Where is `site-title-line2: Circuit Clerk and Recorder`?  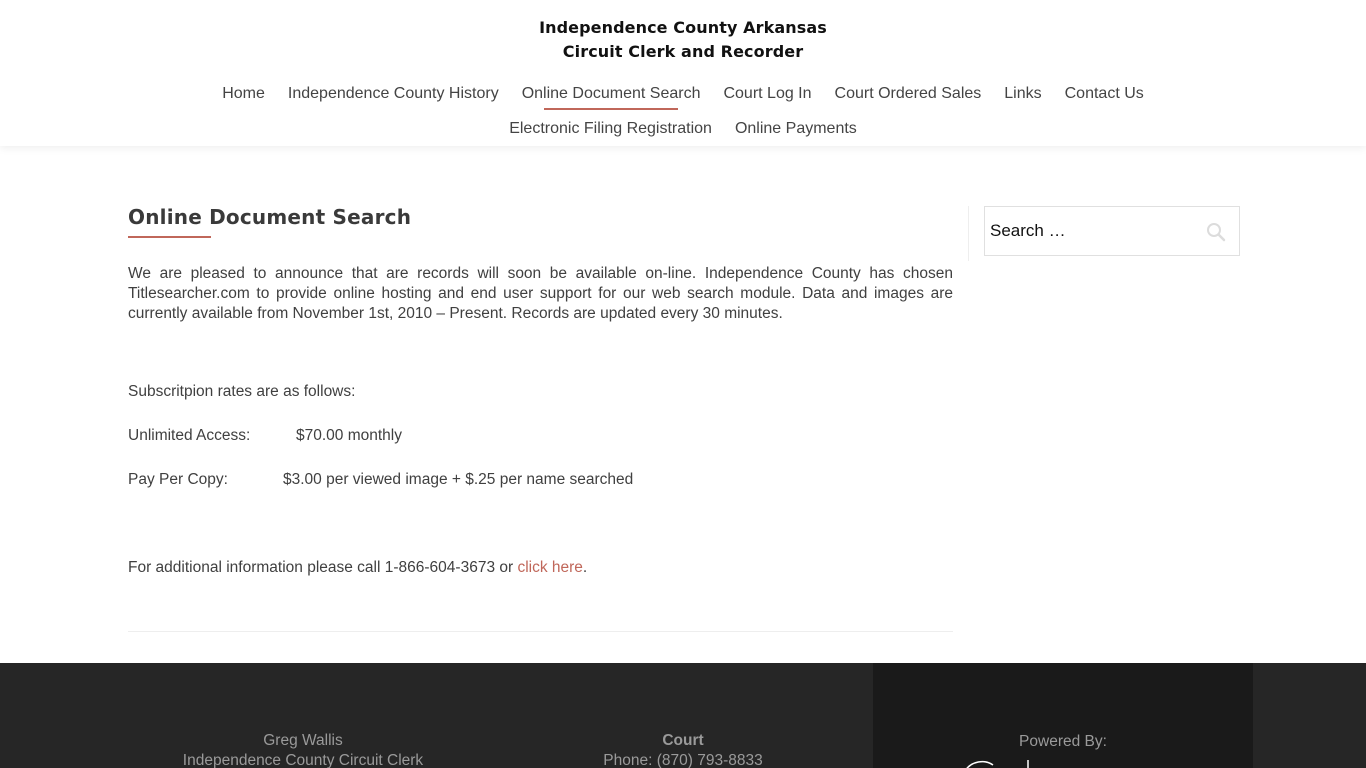 site-title-line2: Circuit Clerk and Recorder is located at coordinates (683, 52).